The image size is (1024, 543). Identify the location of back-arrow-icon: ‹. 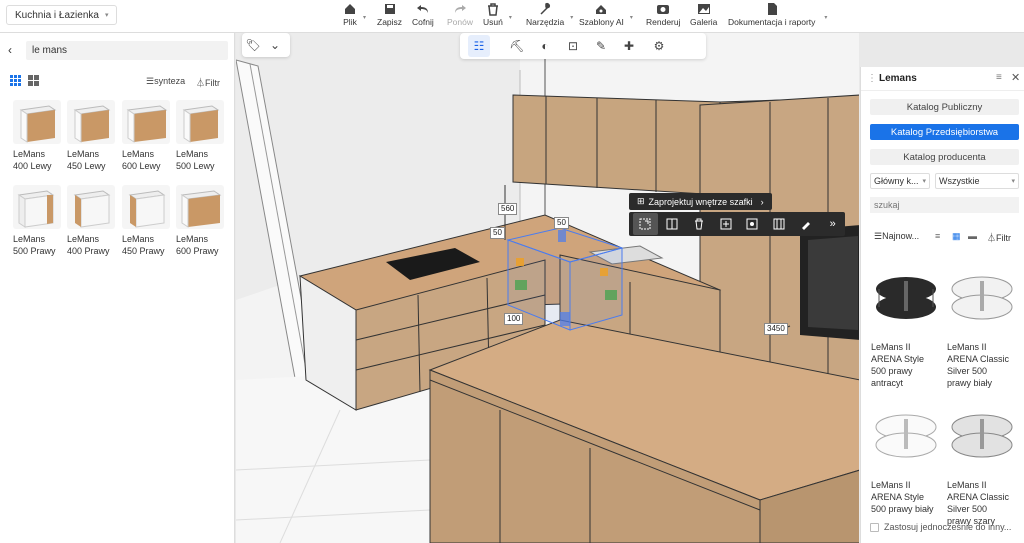
(10, 50).